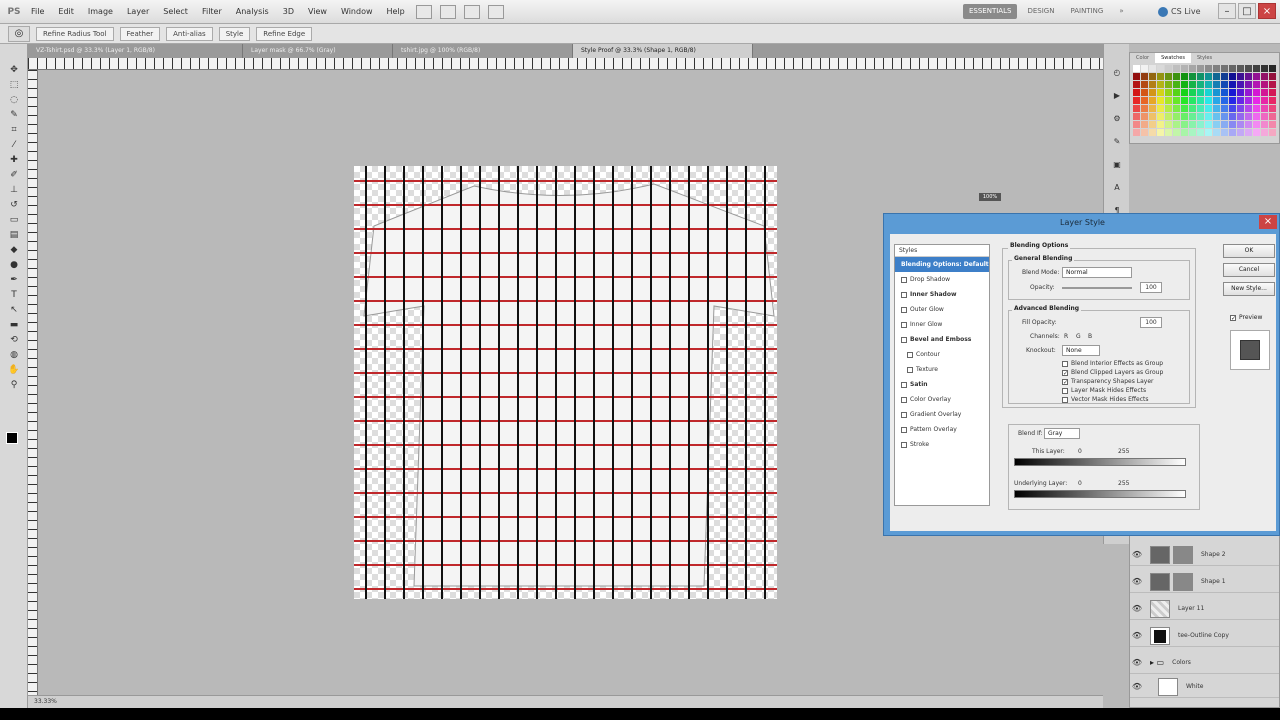 The height and width of the screenshot is (720, 1280). Describe the element at coordinates (138, 12) in the screenshot. I see `menu-layer: Layer` at that location.